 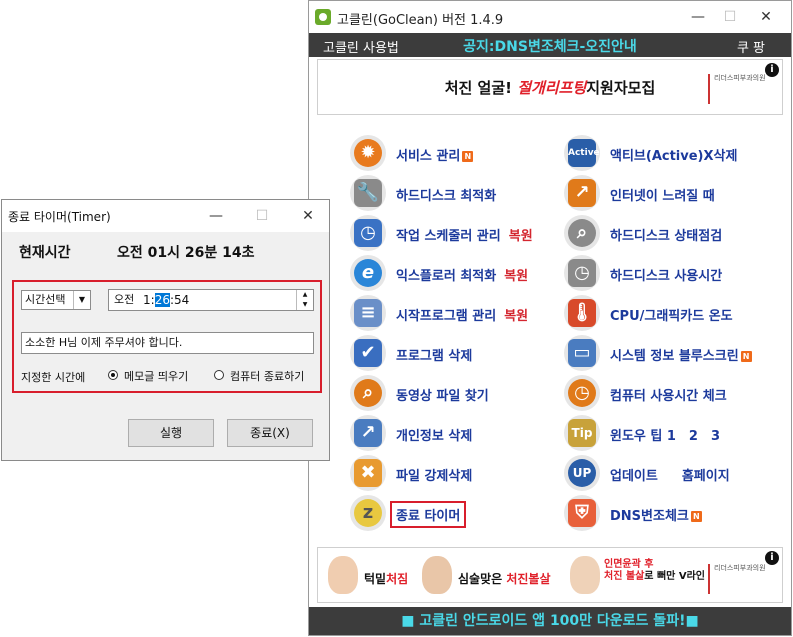 I want to click on footer-notice: ■ 고클린 안드로이드 앱 100만 다운로드 돌파!■, so click(x=550, y=621).